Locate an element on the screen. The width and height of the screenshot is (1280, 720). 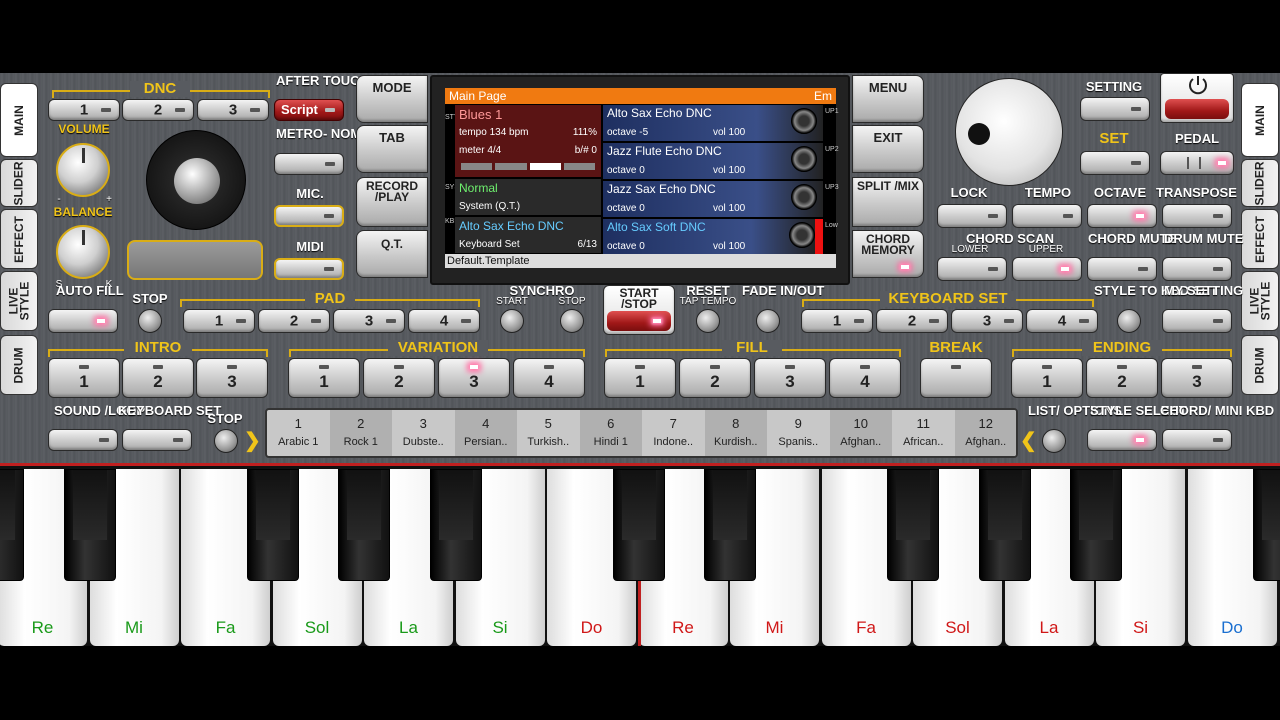
style-slot: 6 Hindi 1 is located at coordinates (610, 433).